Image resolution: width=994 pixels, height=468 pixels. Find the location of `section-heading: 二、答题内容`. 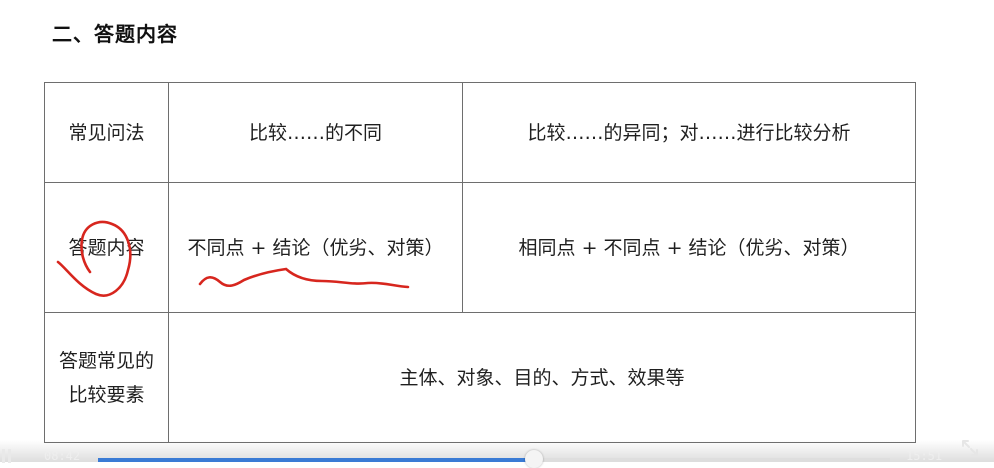

section-heading: 二、答题内容 is located at coordinates (115, 34).